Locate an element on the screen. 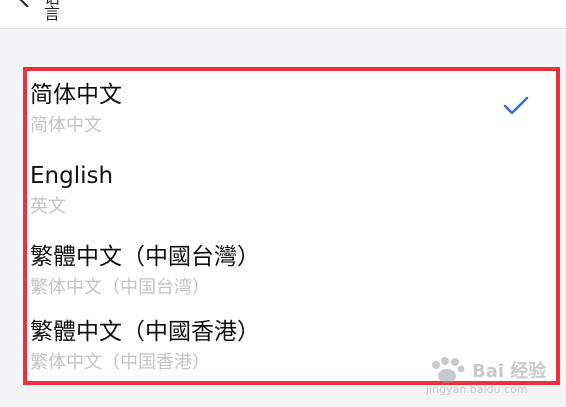 The image size is (566, 407). language-subtitle: 繁体中文（中国台湾） is located at coordinates (120, 287).